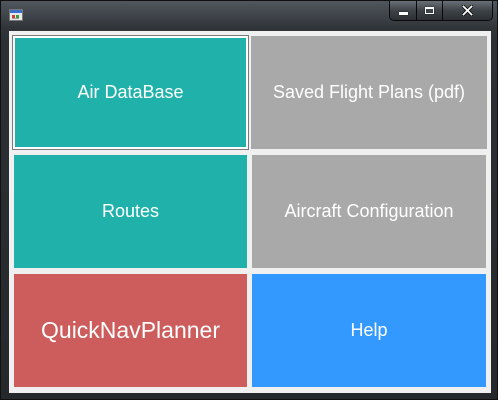  Describe the element at coordinates (369, 330) in the screenshot. I see `help-button: Help` at that location.